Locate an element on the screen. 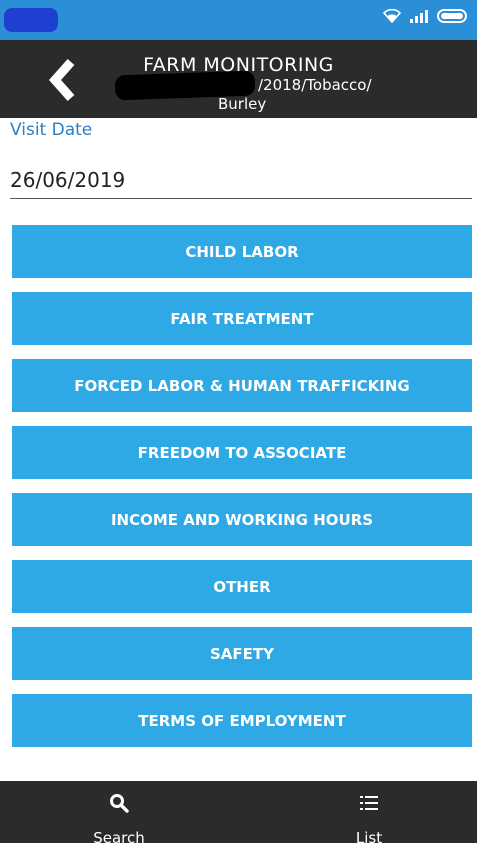 Image resolution: width=477 pixels, height=847 pixels. app-header: FARM MONITORING /2018/Tobacco/ Burley is located at coordinates (238, 79).